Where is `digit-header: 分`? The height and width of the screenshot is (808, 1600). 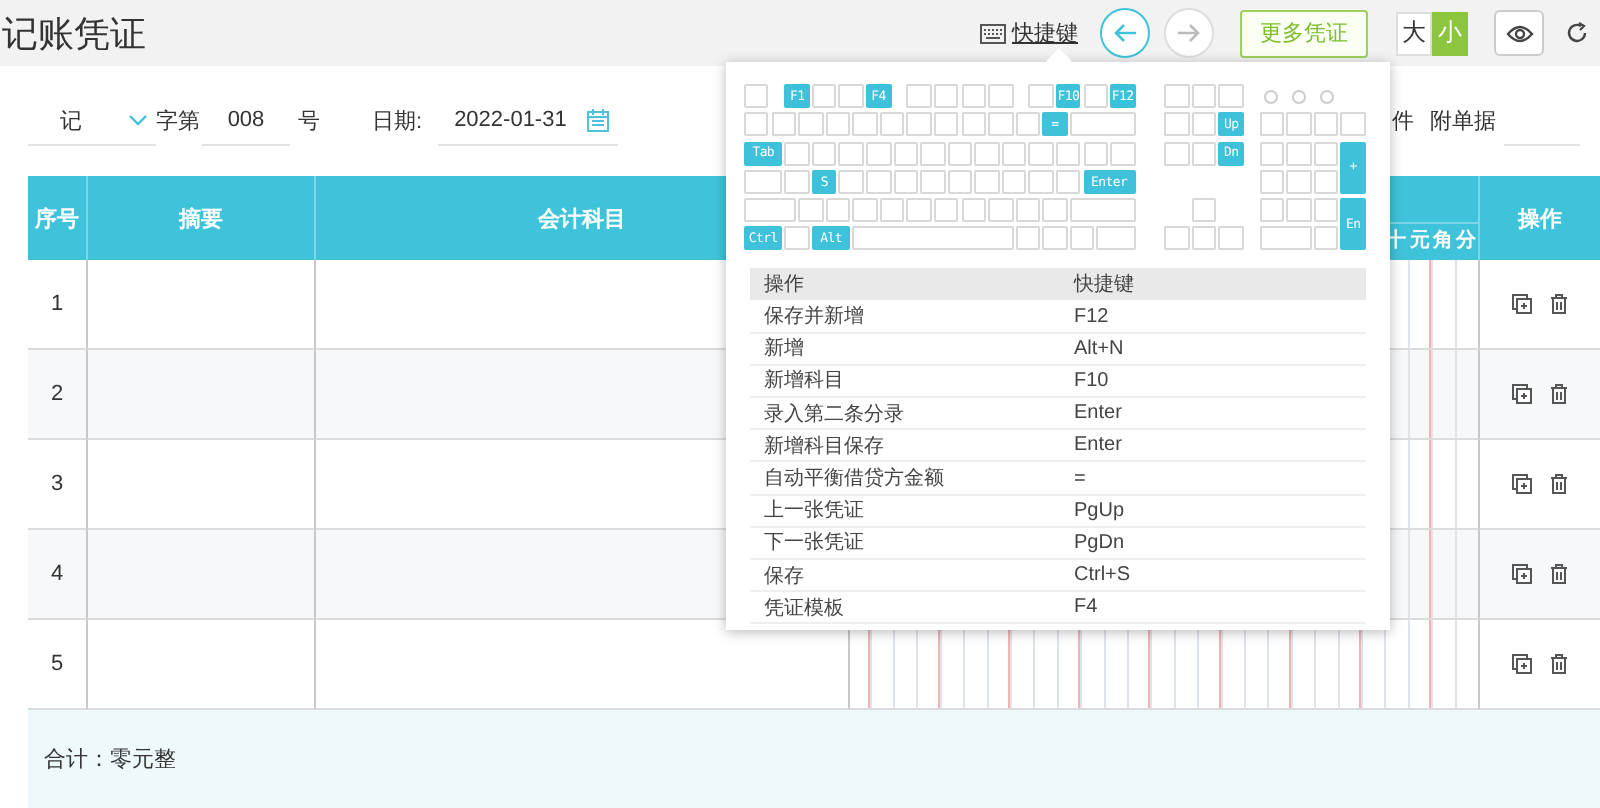 digit-header: 分 is located at coordinates (1466, 241).